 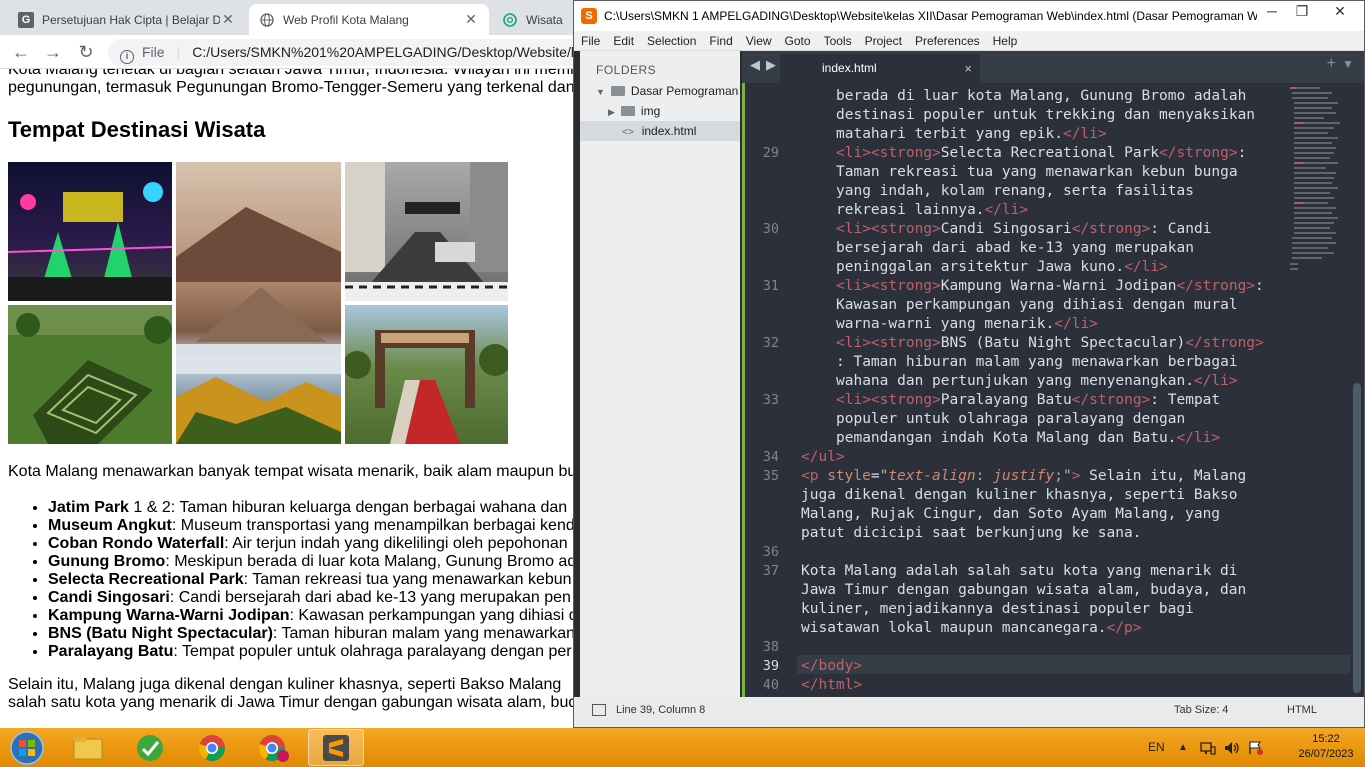 What do you see at coordinates (533, 19) in the screenshot?
I see `browser-tab-wisata: Wisata Ko` at bounding box center [533, 19].